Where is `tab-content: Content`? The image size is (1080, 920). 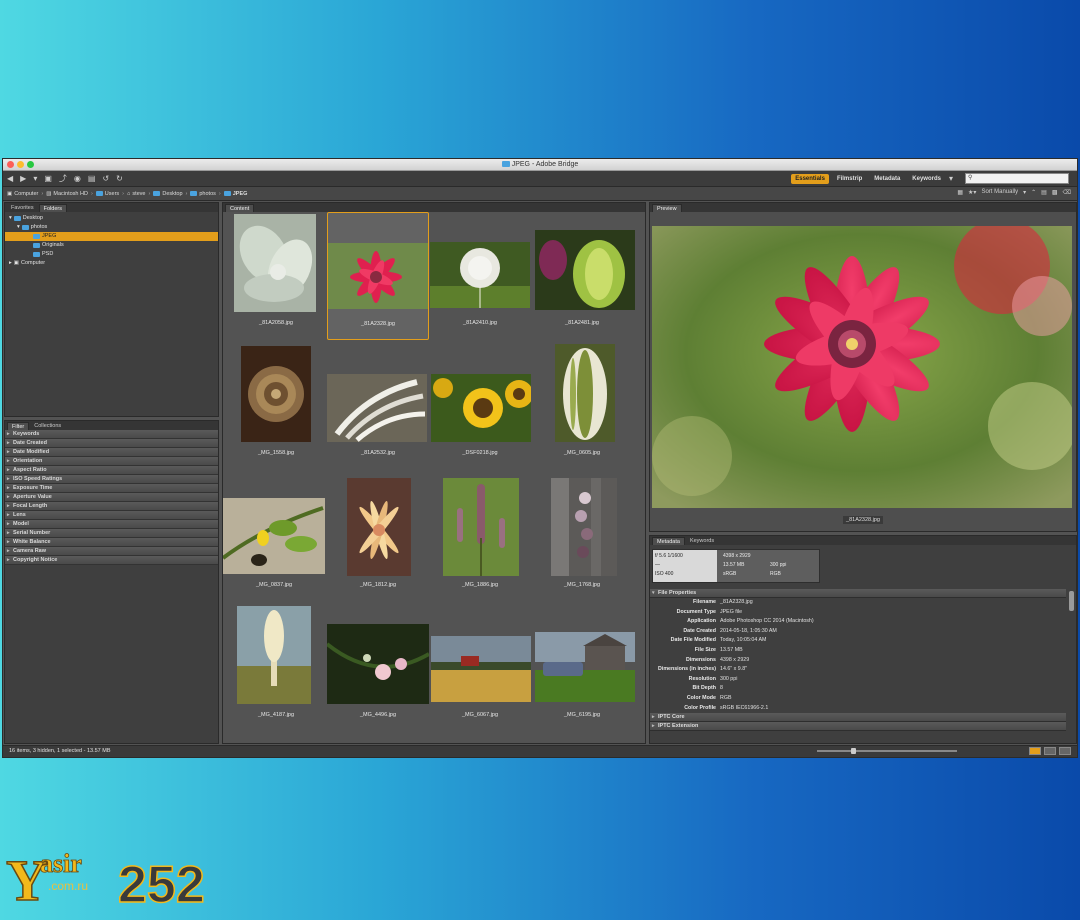 tab-content: Content is located at coordinates (240, 208).